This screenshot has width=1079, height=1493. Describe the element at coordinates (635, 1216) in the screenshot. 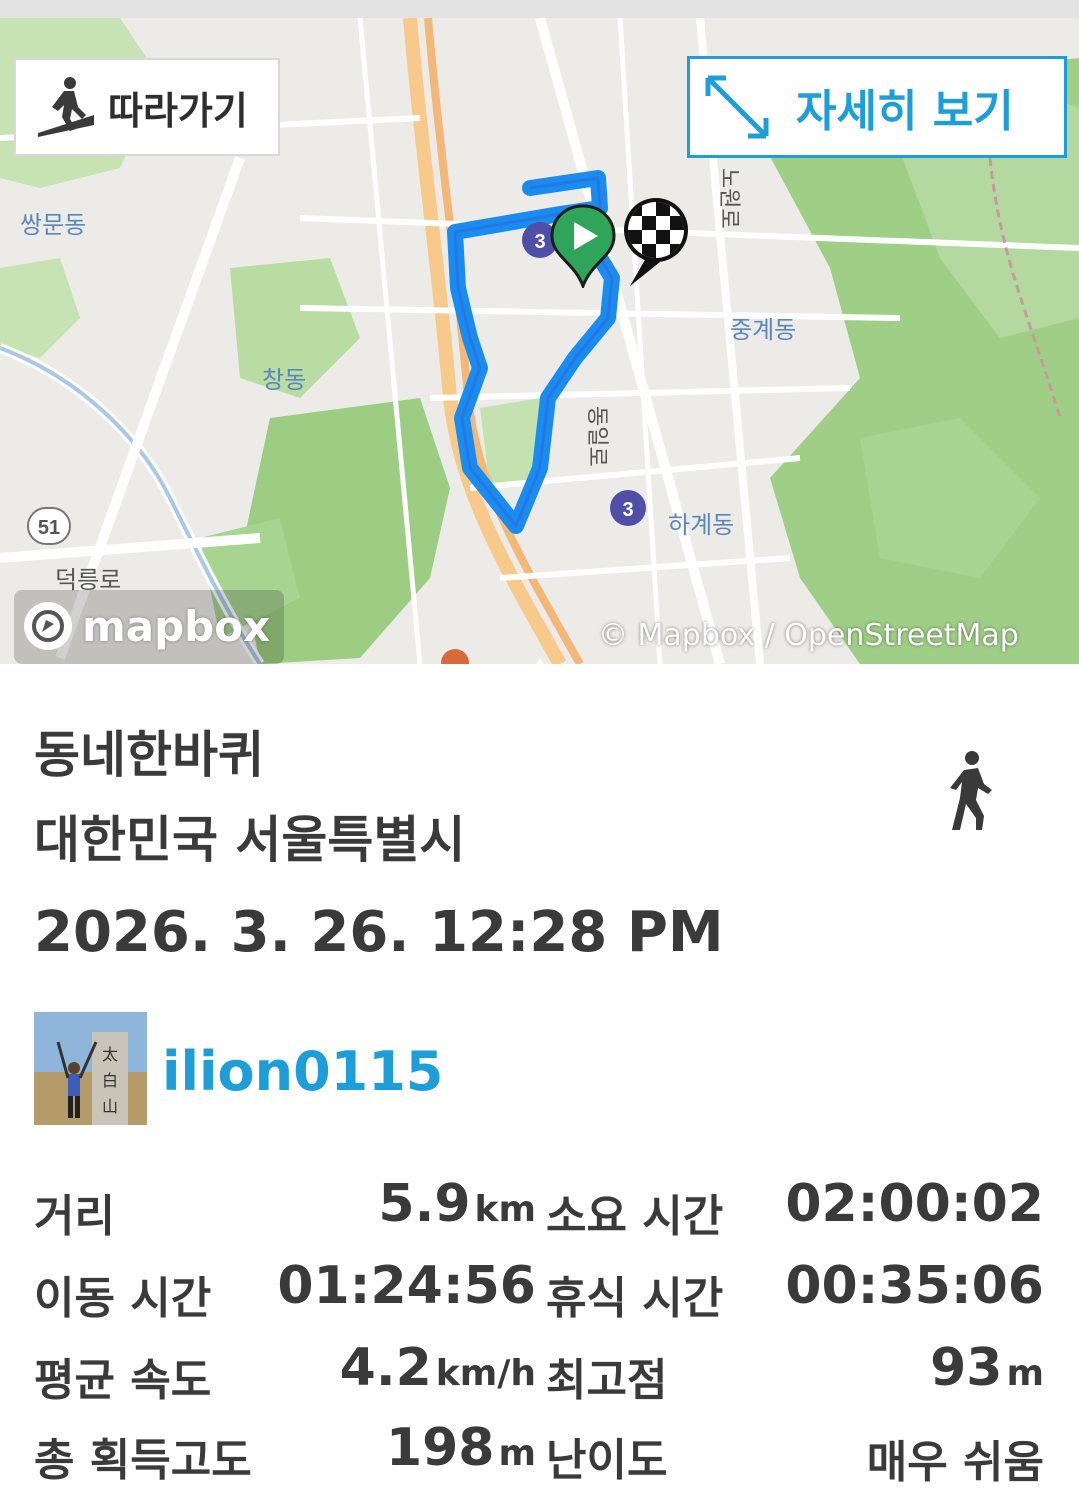

I see `stat-total-time-label: 소요 시간` at that location.